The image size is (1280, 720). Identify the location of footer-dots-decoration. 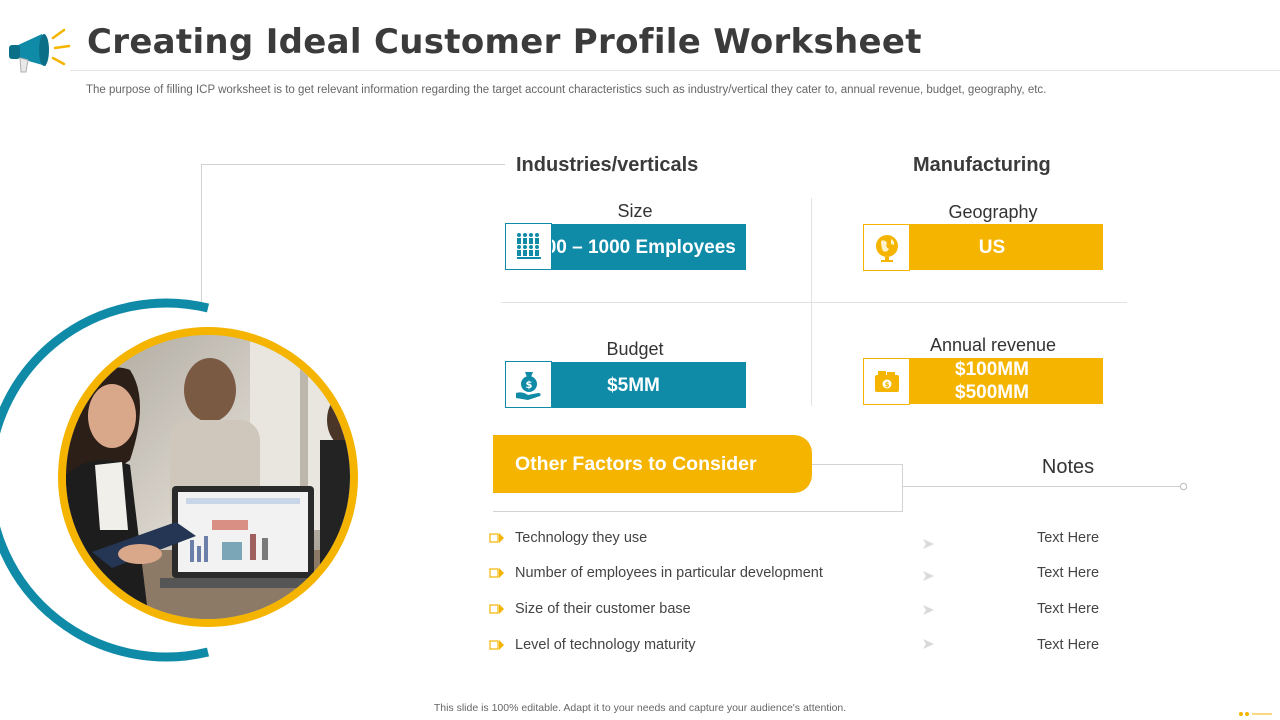
(1255, 714).